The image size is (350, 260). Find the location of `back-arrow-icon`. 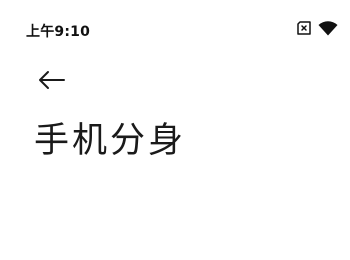

back-arrow-icon is located at coordinates (51, 82).